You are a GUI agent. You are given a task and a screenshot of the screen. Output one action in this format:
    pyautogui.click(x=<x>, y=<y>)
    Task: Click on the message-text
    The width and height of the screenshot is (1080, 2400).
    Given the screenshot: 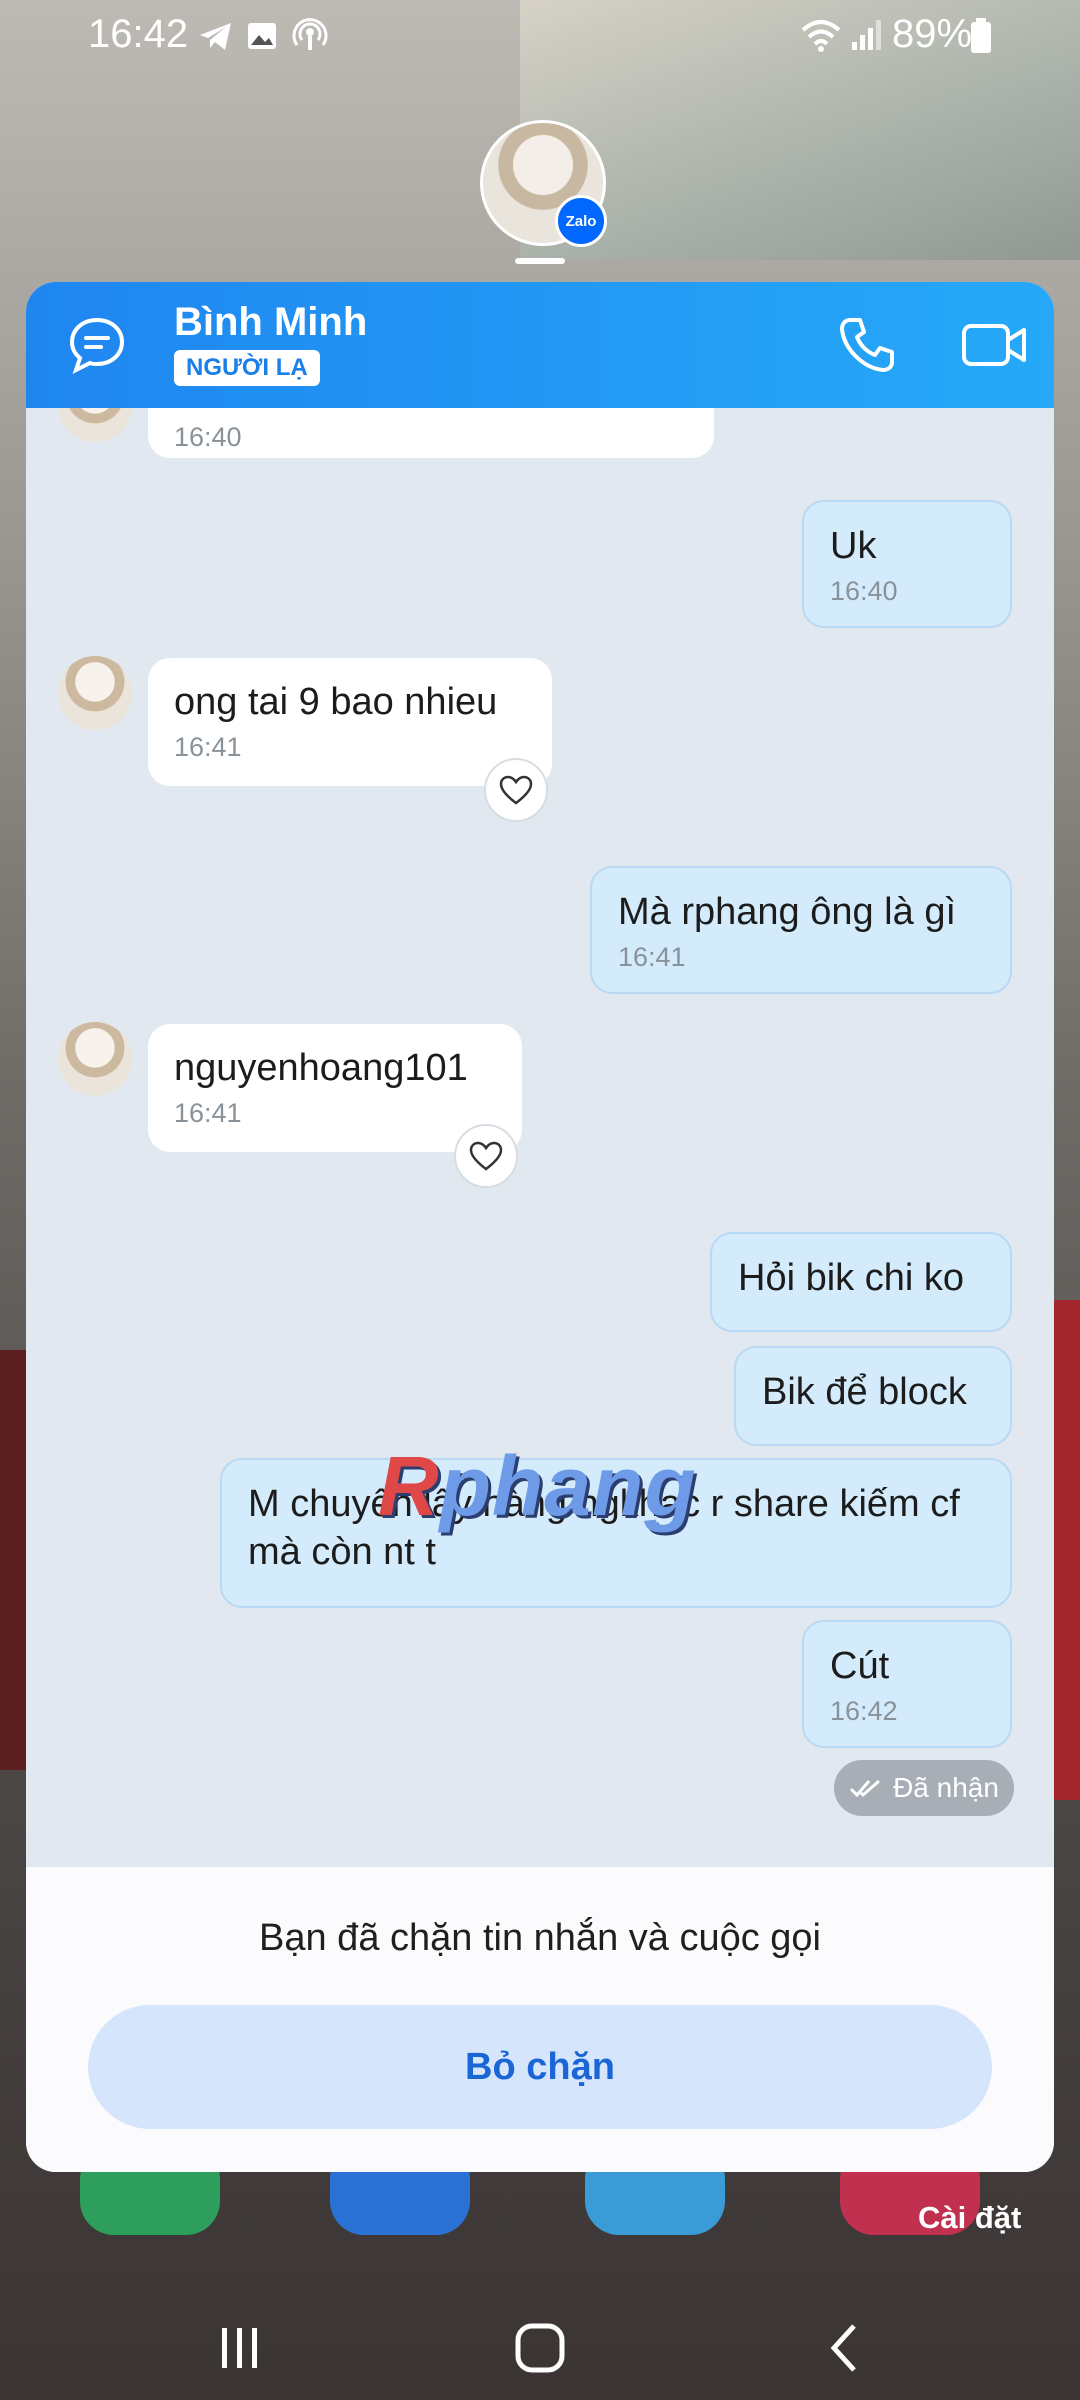 What is the action you would take?
    pyautogui.click(x=431, y=412)
    